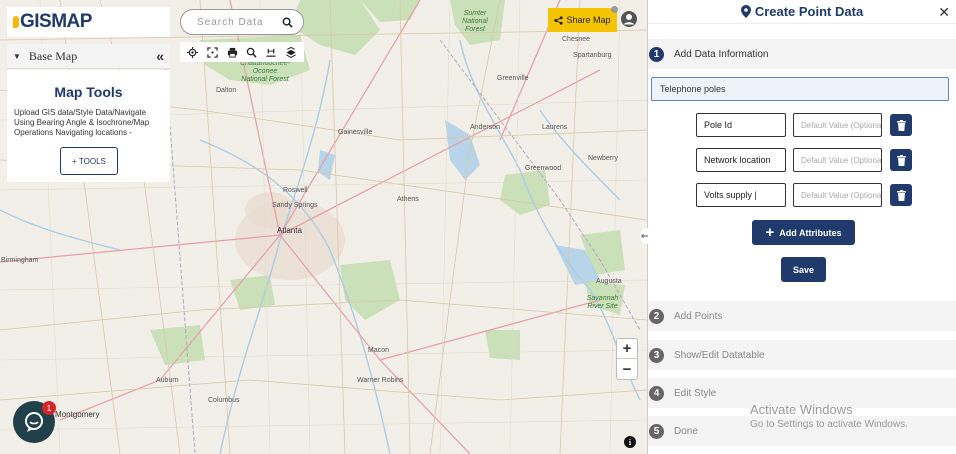 The width and height of the screenshot is (956, 454). I want to click on city-label: Macon, so click(379, 350).